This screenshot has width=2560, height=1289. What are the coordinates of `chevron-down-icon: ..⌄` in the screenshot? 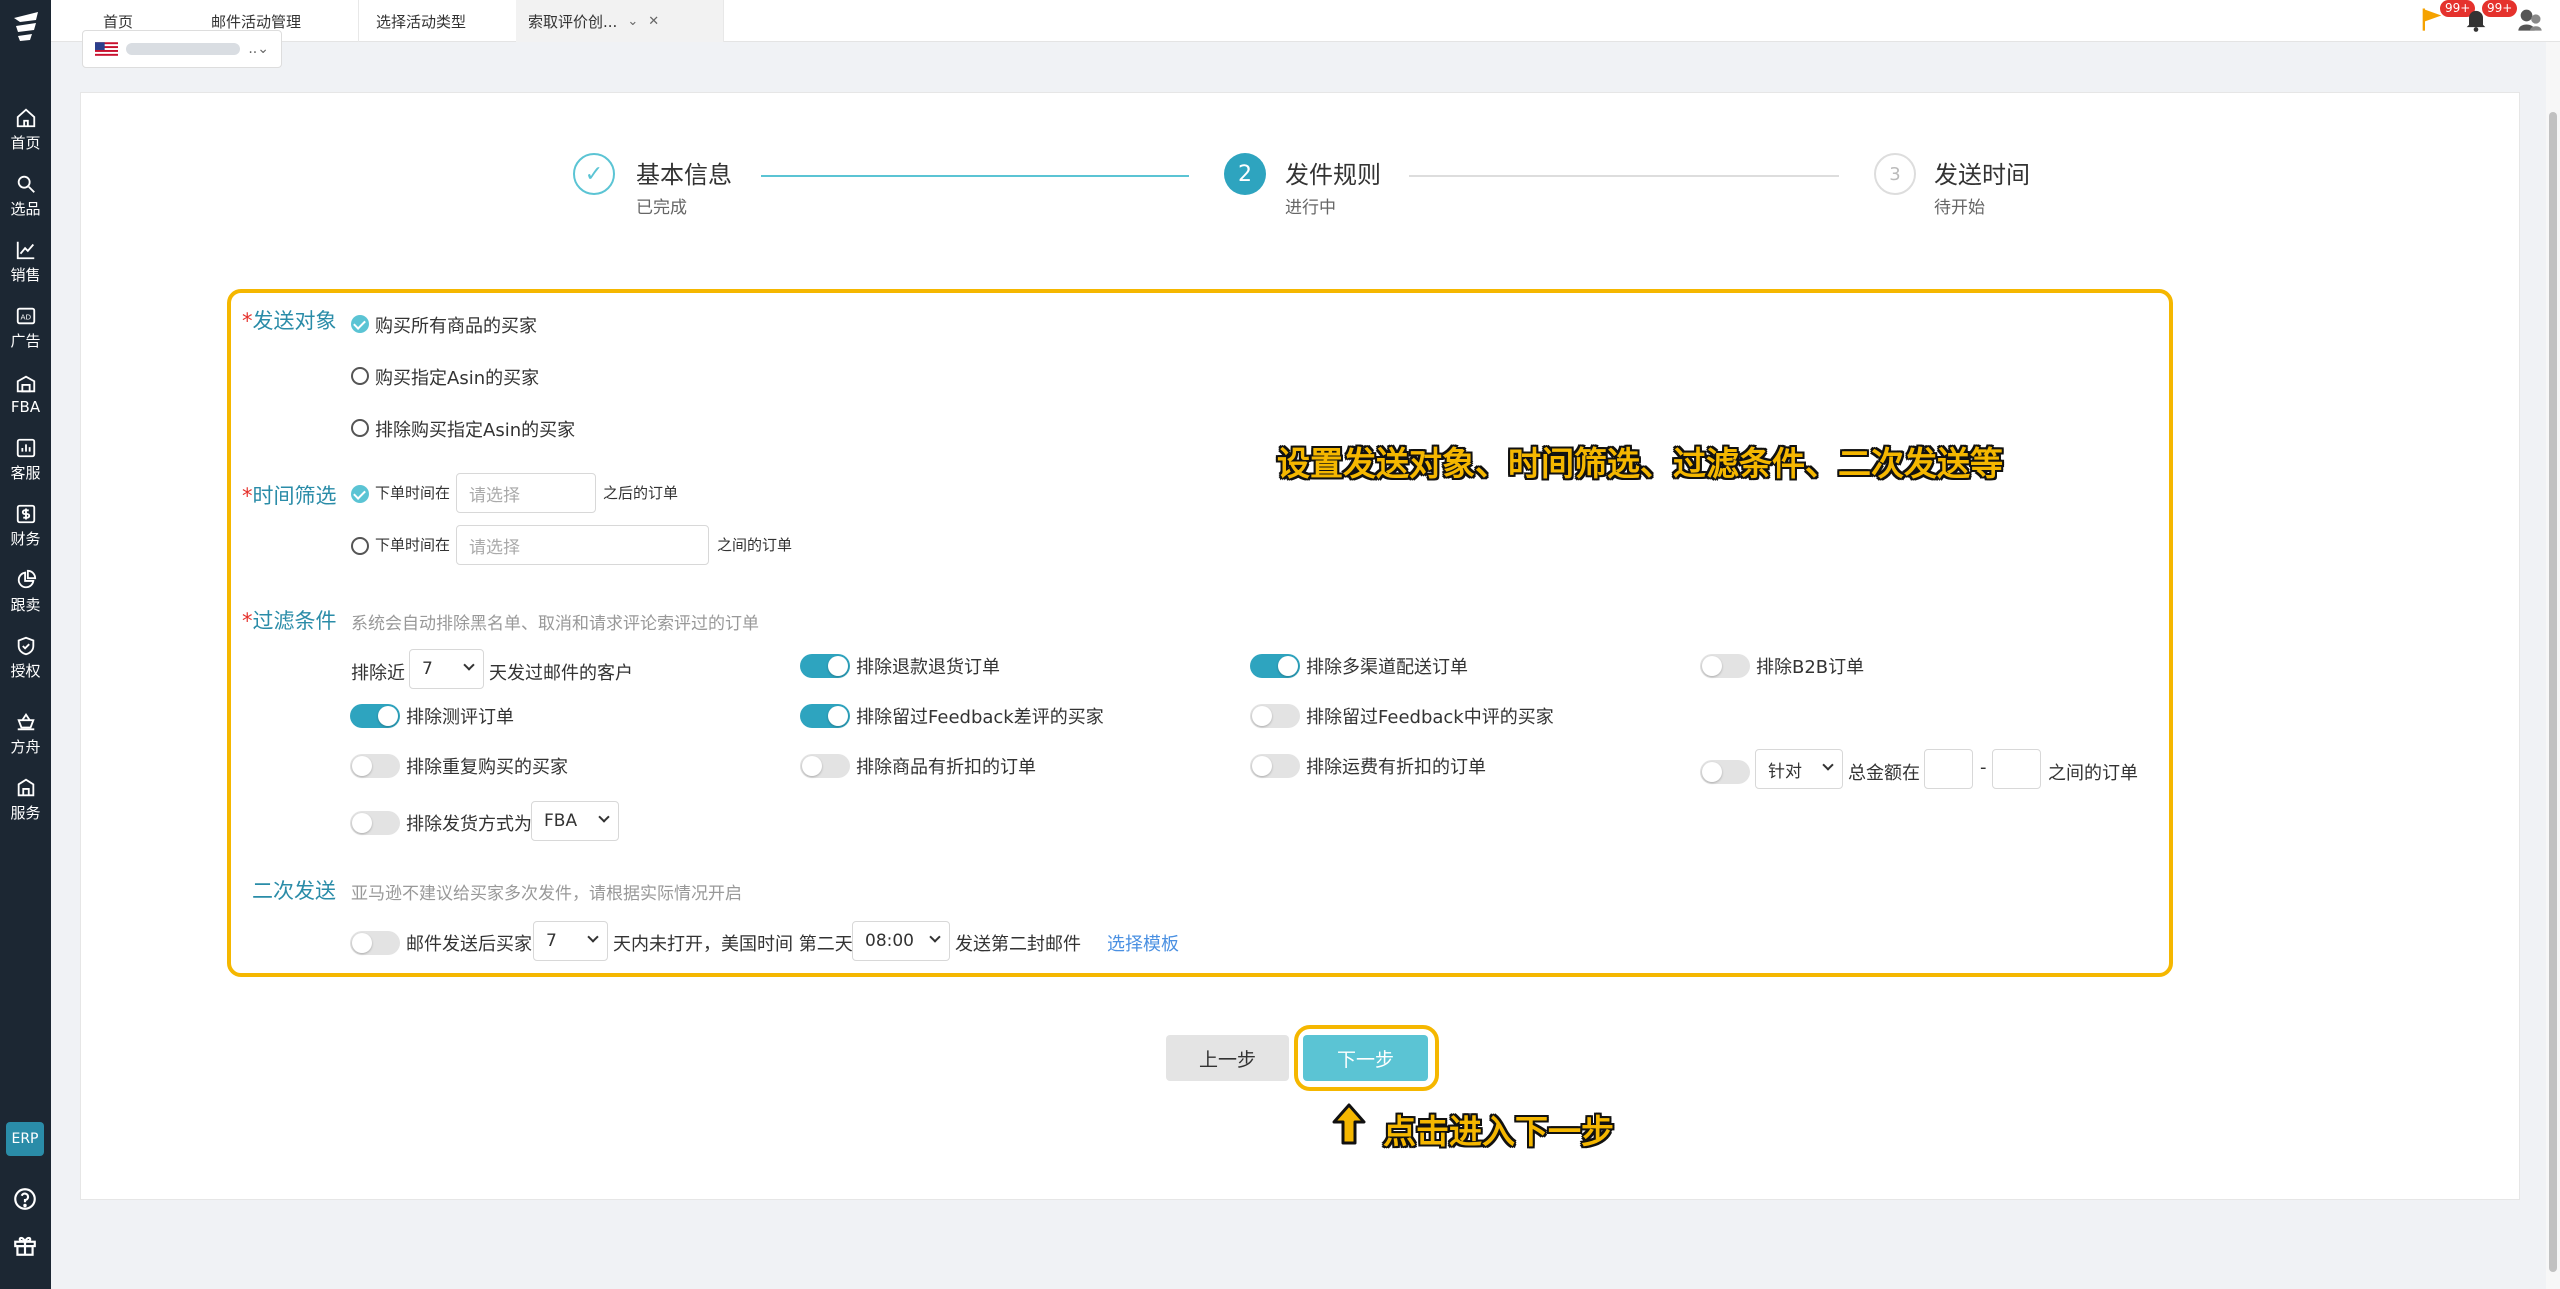 It's located at (258, 49).